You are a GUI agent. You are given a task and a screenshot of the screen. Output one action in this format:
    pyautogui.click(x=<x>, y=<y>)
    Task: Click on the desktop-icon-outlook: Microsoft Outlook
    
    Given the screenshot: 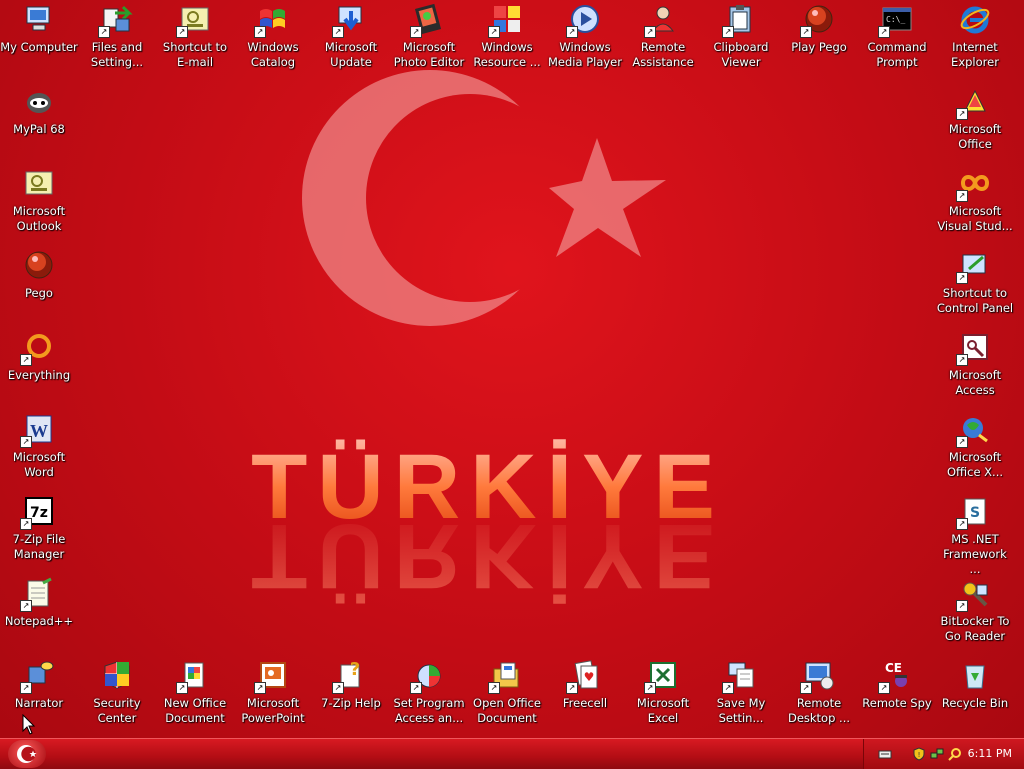 What is the action you would take?
    pyautogui.click(x=39, y=200)
    